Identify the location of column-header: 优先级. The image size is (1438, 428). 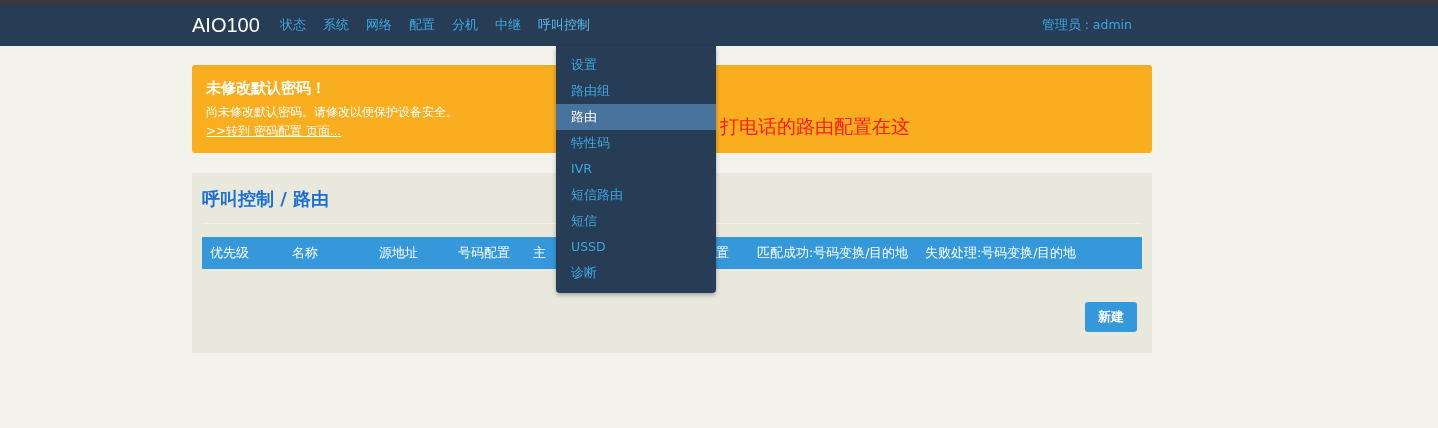
(229, 252).